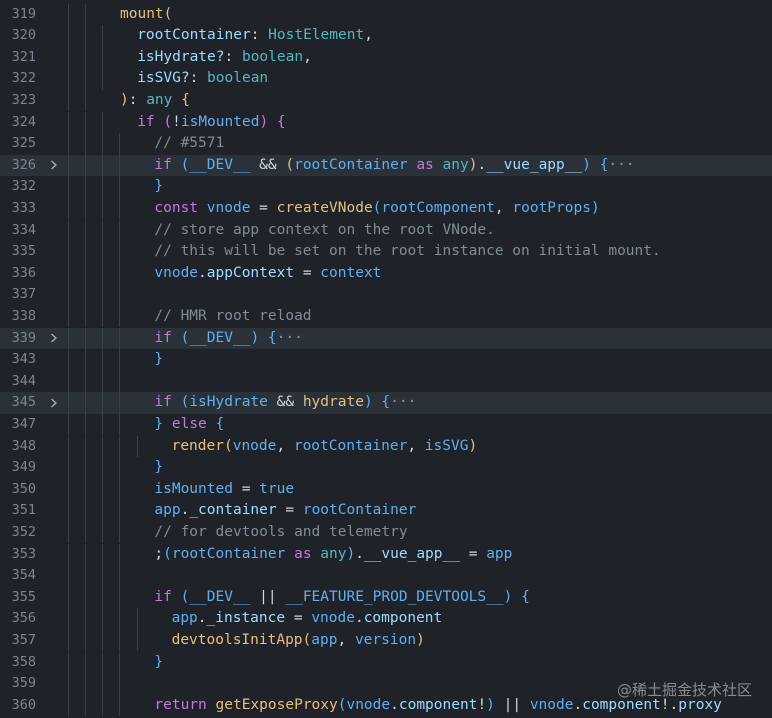 The image size is (772, 718). What do you see at coordinates (386, 273) in the screenshot?
I see `code-line: 336 vnode.appContext = context` at bounding box center [386, 273].